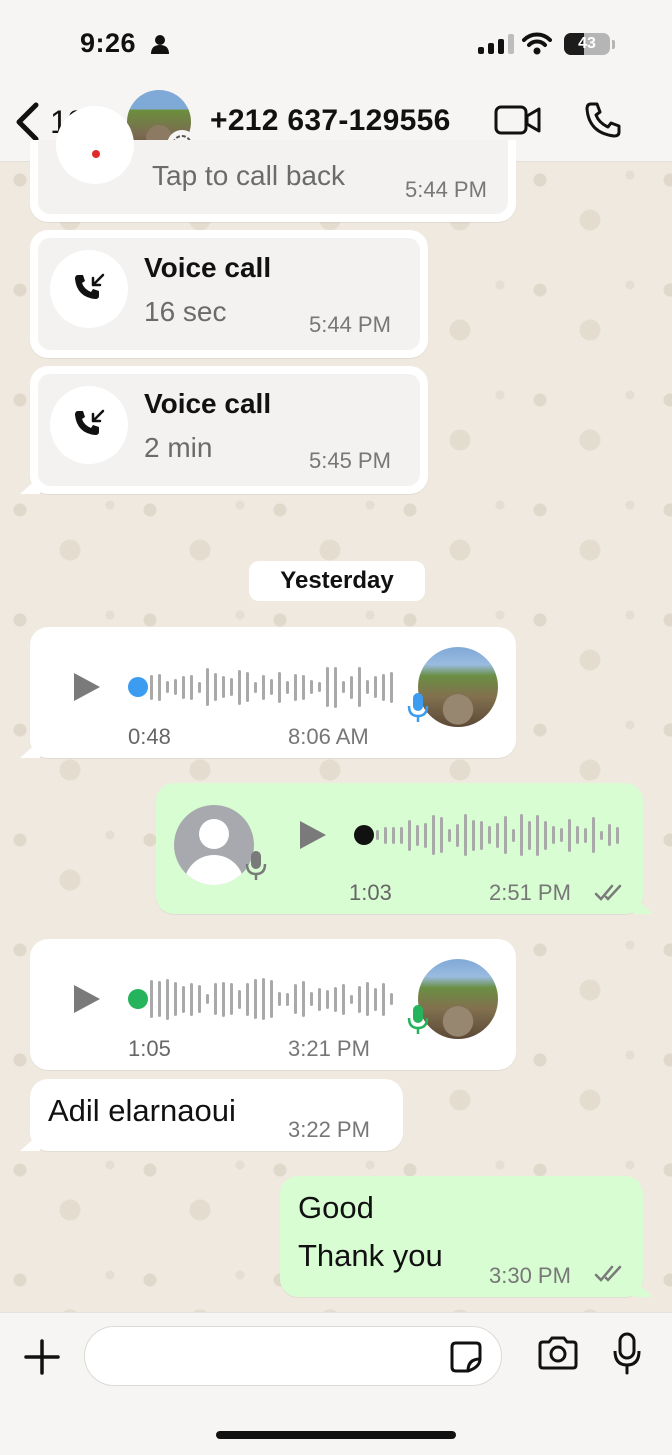 Image resolution: width=672 pixels, height=1455 pixels. Describe the element at coordinates (530, 1275) in the screenshot. I see `message-time: 3:30 PM` at that location.